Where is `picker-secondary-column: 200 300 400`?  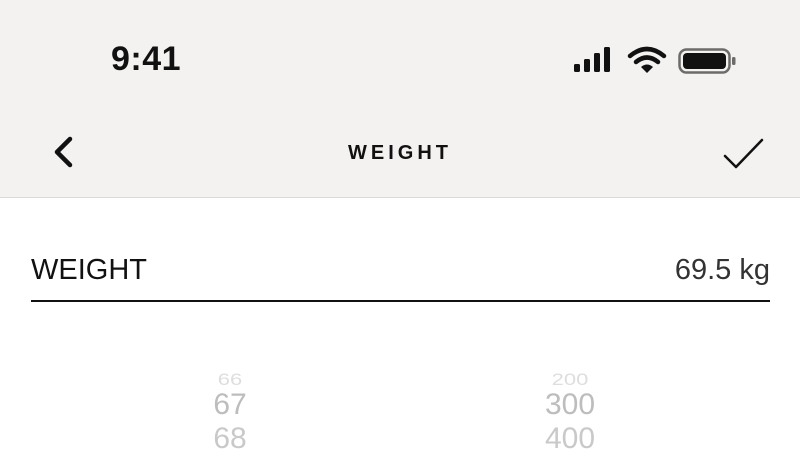
picker-secondary-column: 200 300 400 is located at coordinates (570, 406).